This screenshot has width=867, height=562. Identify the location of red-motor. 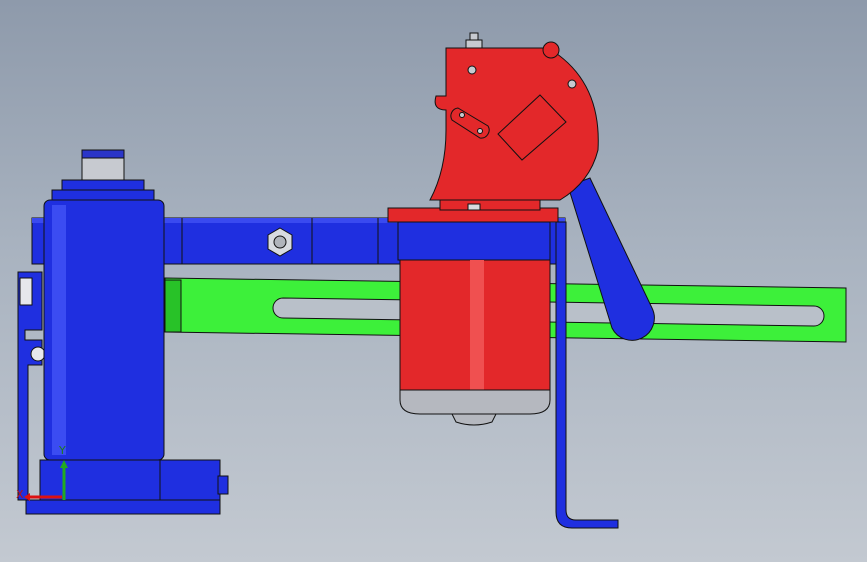
(473, 316).